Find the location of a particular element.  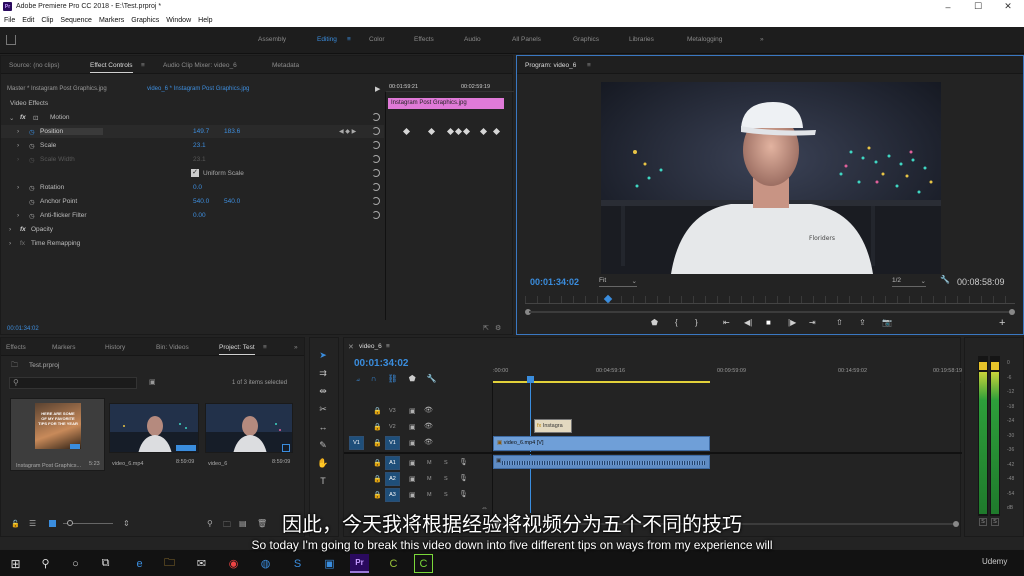

tab-project: Project: Test is located at coordinates (237, 349).